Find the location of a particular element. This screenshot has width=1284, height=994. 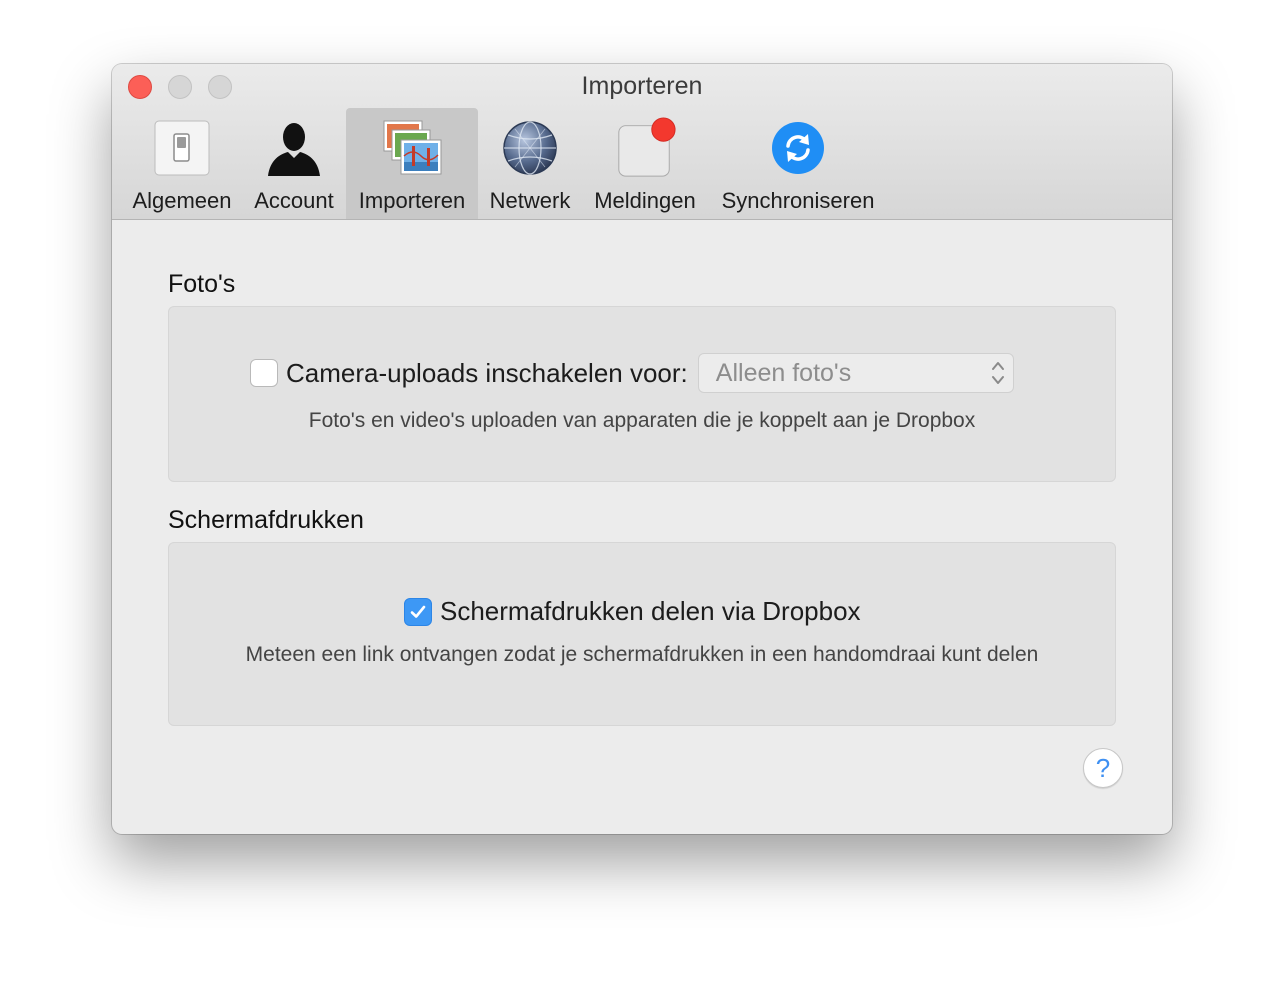

tab-label: Account is located at coordinates (294, 200).